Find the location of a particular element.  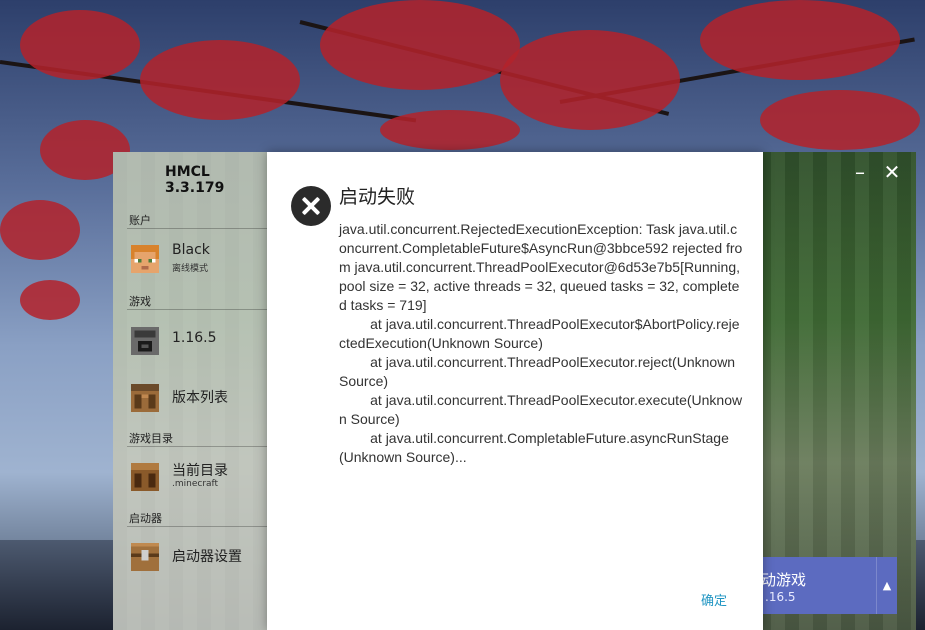

section-game-dir: 游戏目录 is located at coordinates (151, 438).